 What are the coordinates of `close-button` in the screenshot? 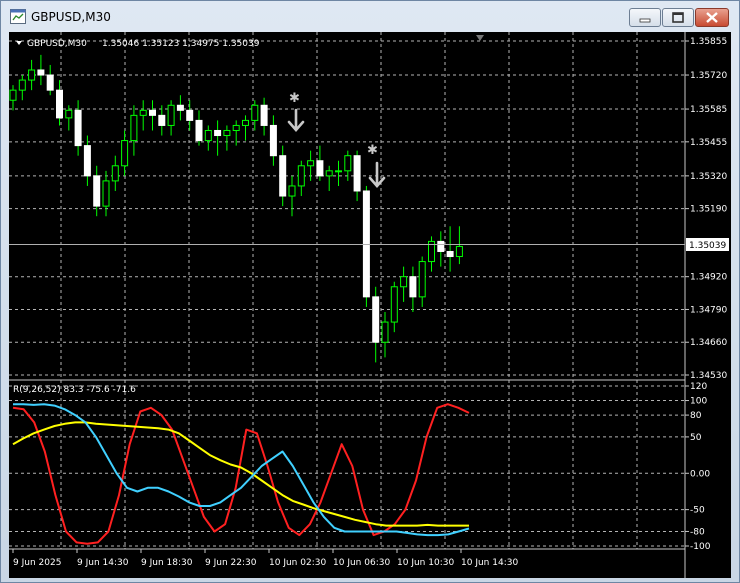 It's located at (712, 17).